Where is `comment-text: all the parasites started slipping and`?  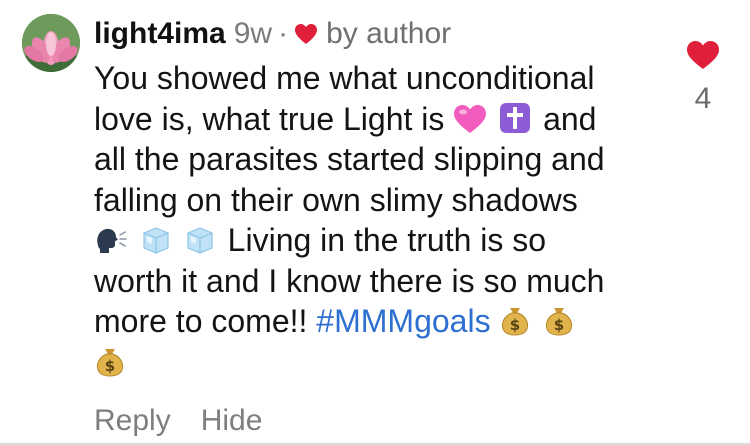
comment-text: all the parasites started slipping and is located at coordinates (349, 159).